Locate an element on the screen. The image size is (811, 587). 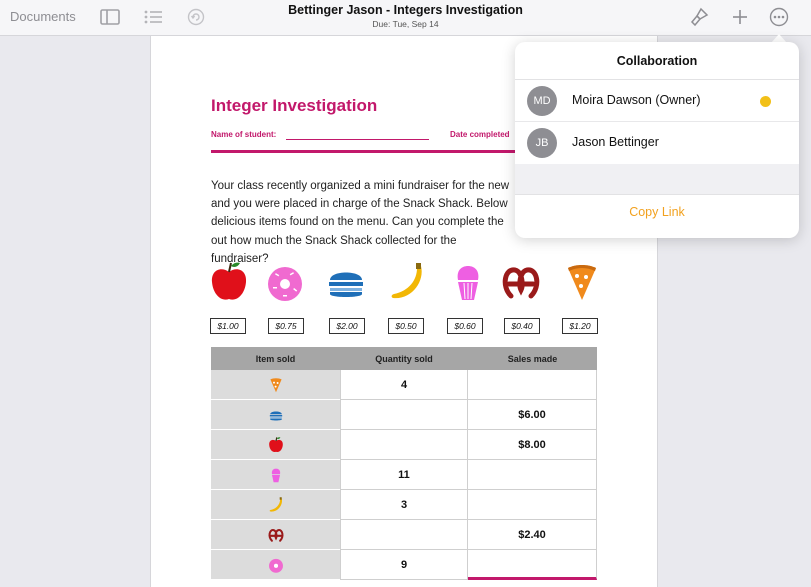
header-item-sold: Item sold is located at coordinates (275, 358).